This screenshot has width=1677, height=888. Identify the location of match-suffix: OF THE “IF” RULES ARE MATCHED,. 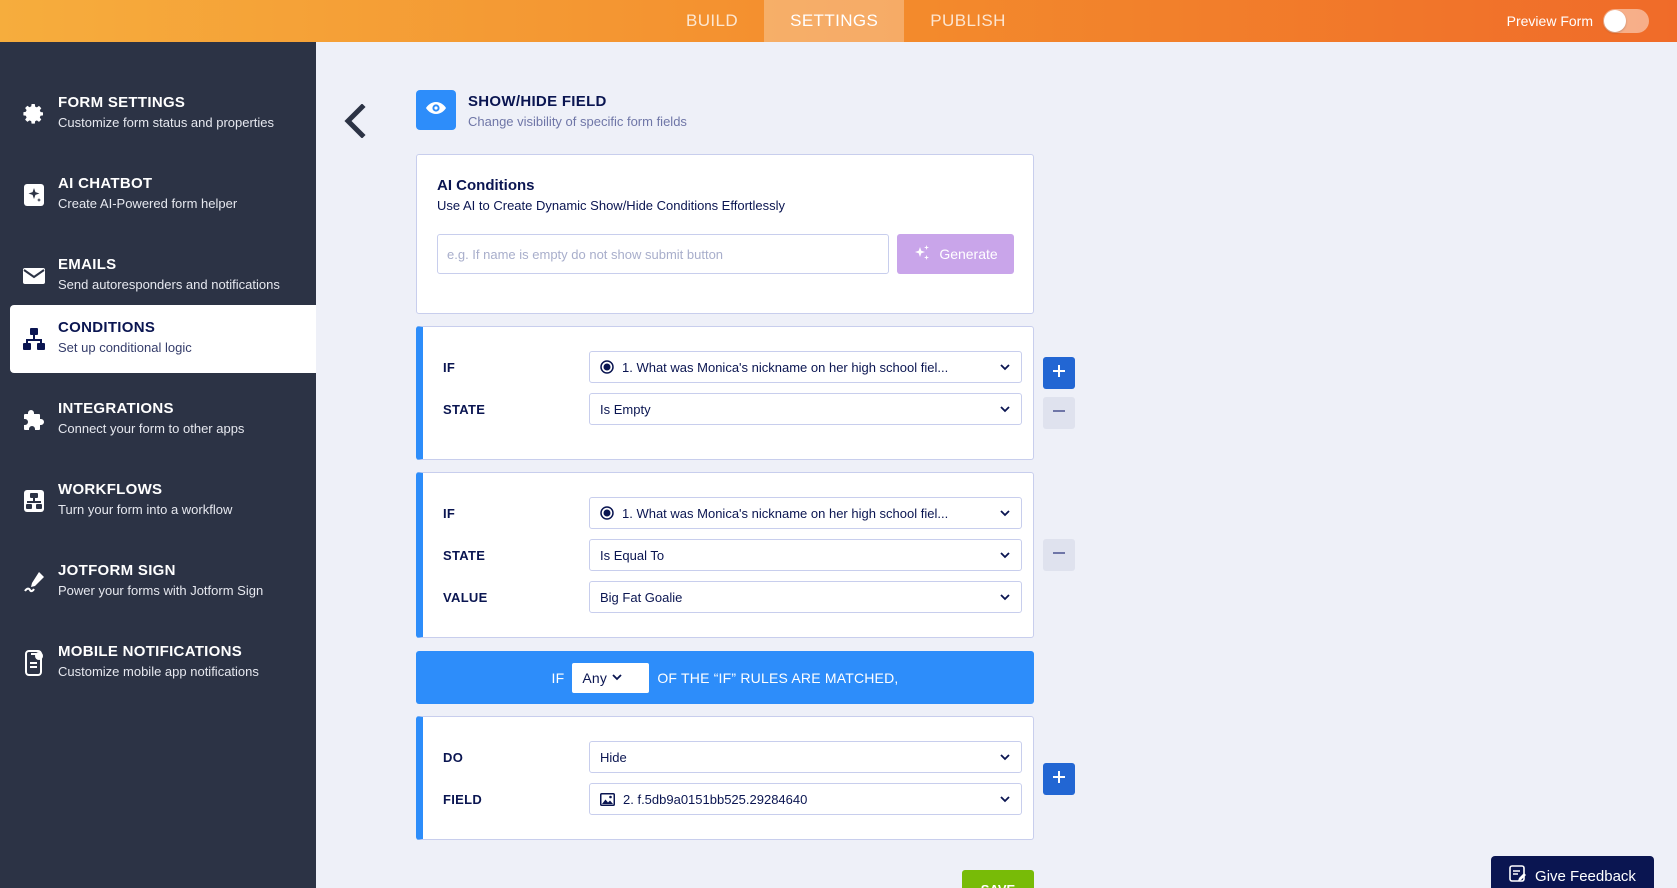
(778, 677).